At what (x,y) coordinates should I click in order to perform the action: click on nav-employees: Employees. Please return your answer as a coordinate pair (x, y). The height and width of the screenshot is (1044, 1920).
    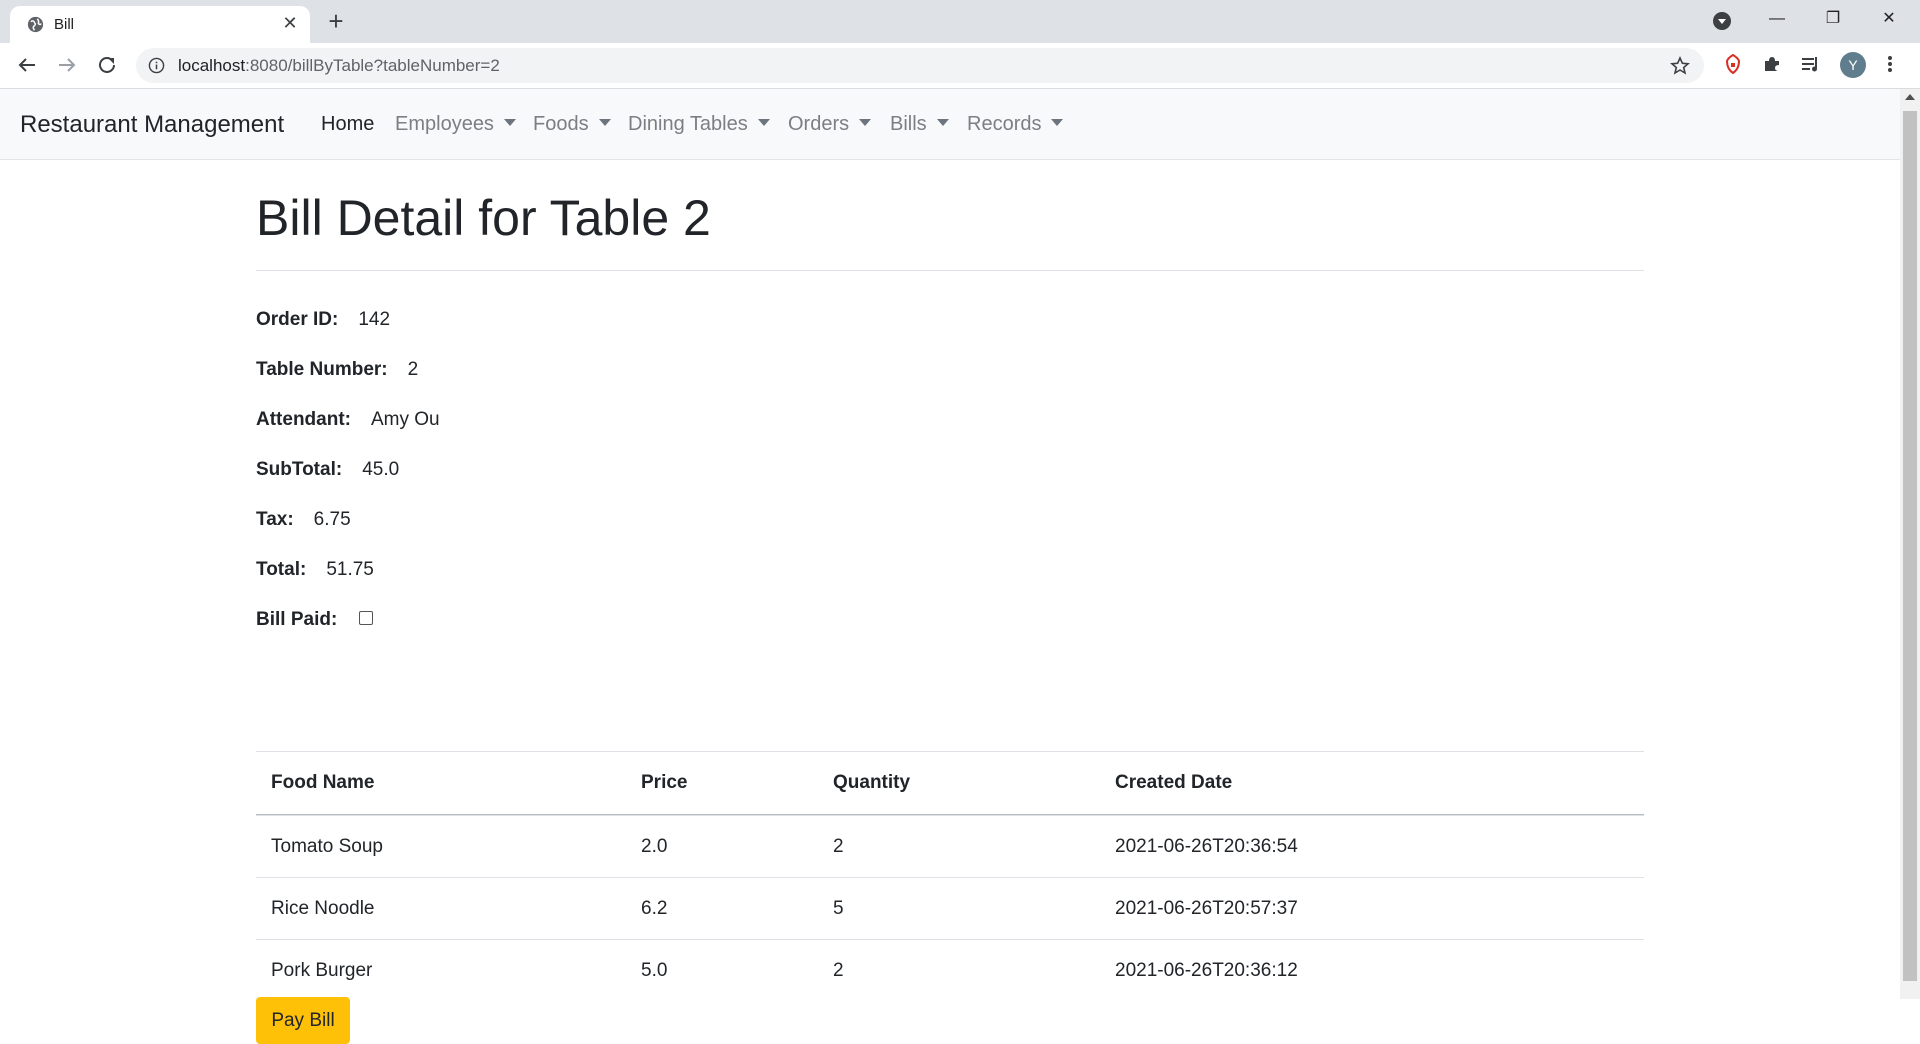
    Looking at the image, I should click on (455, 124).